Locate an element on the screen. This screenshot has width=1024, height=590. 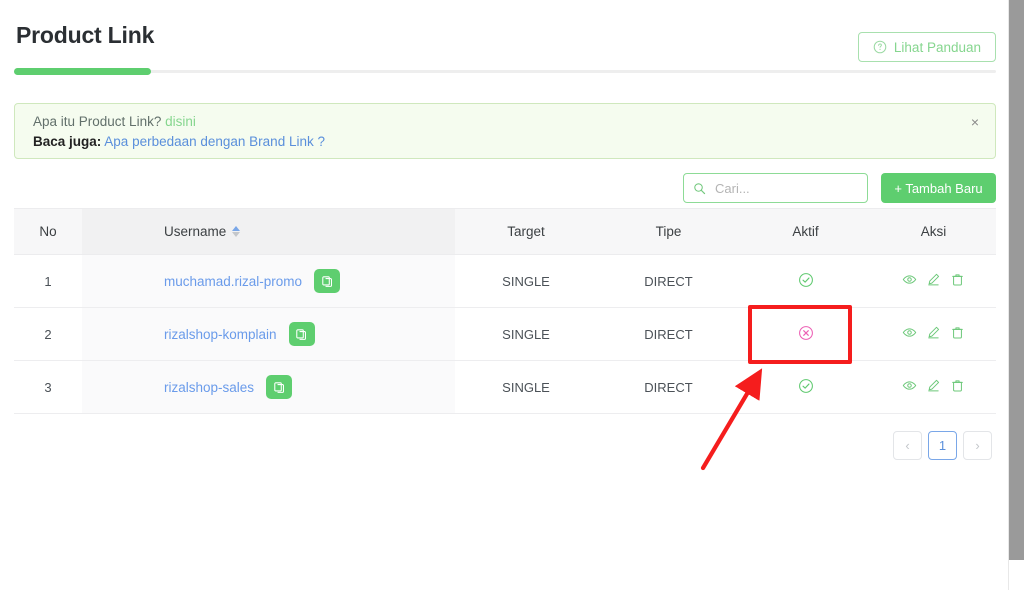
table-row: 2 rizalshop-komplain SINGLE DIRECT is located at coordinates (505, 334).